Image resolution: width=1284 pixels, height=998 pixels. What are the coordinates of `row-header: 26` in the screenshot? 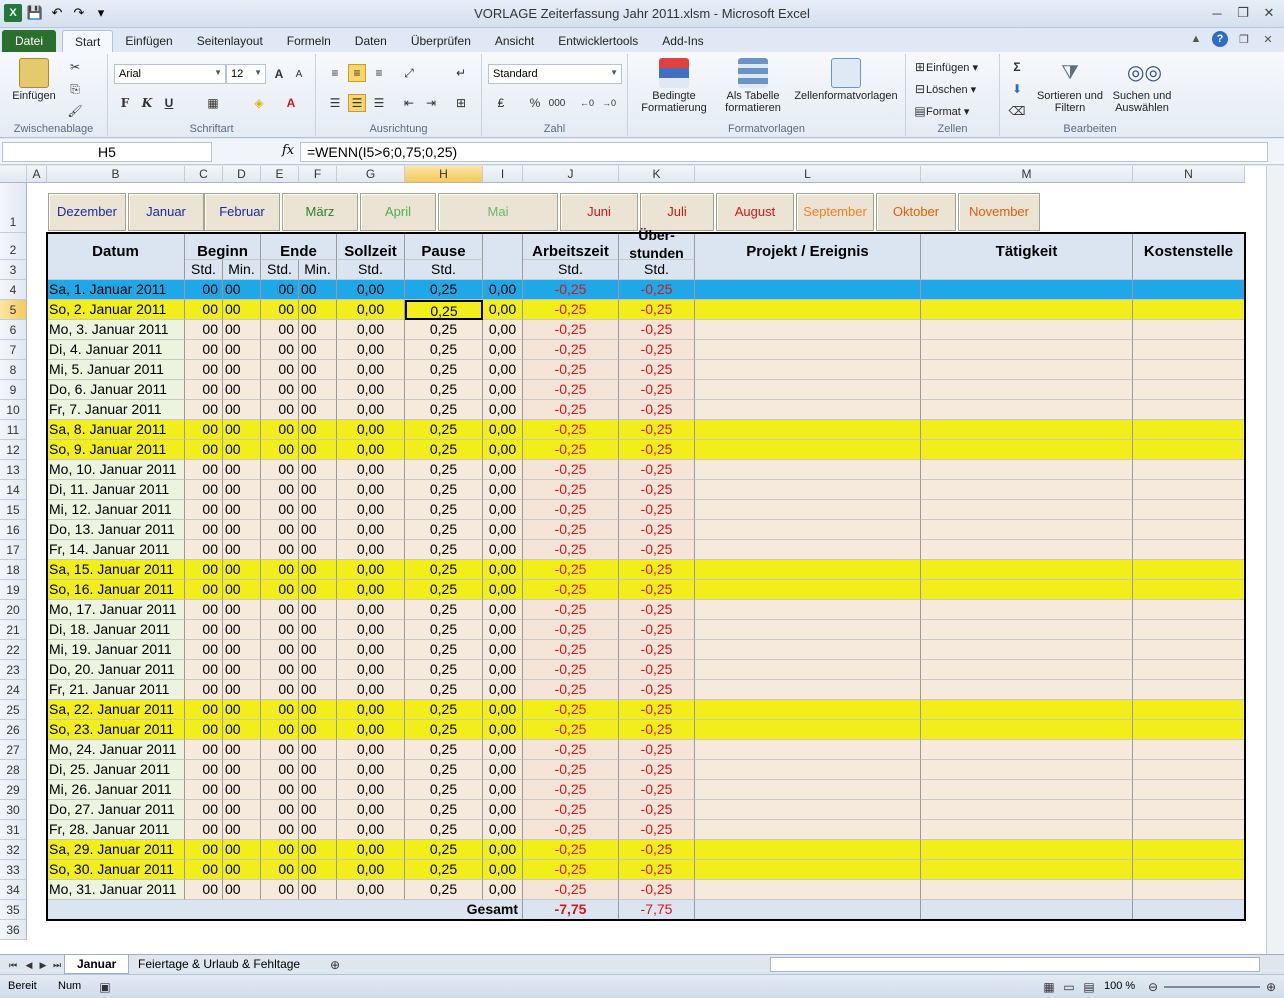 It's located at (13, 730).